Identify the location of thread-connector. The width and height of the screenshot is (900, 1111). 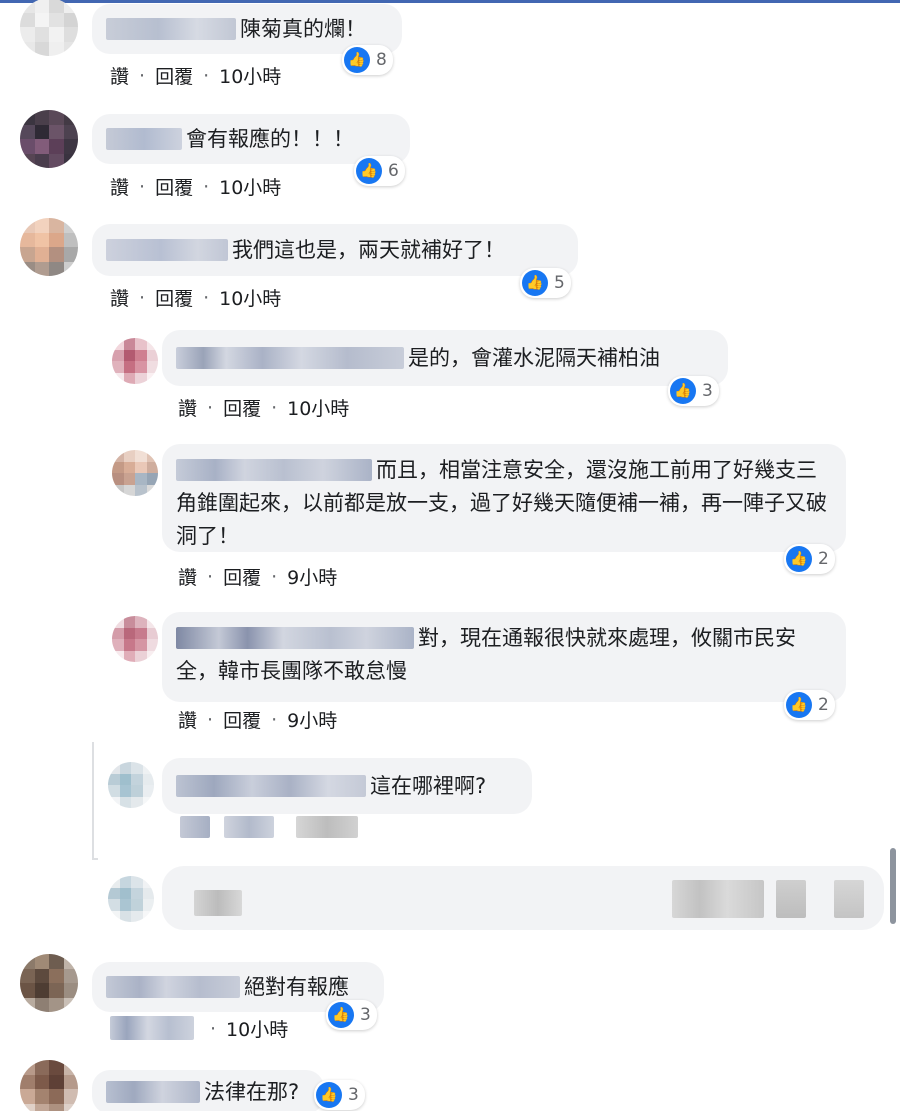
(95, 801).